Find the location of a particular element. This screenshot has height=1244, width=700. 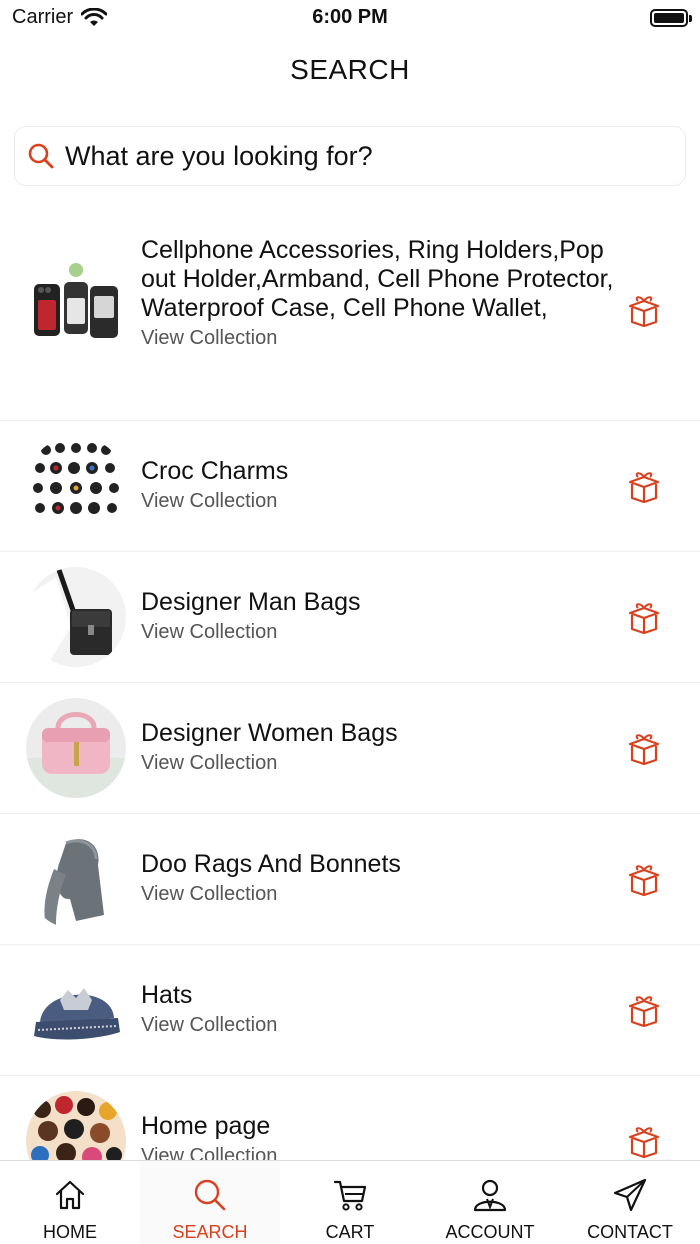

tab-contact: CONTACT is located at coordinates (630, 1202).